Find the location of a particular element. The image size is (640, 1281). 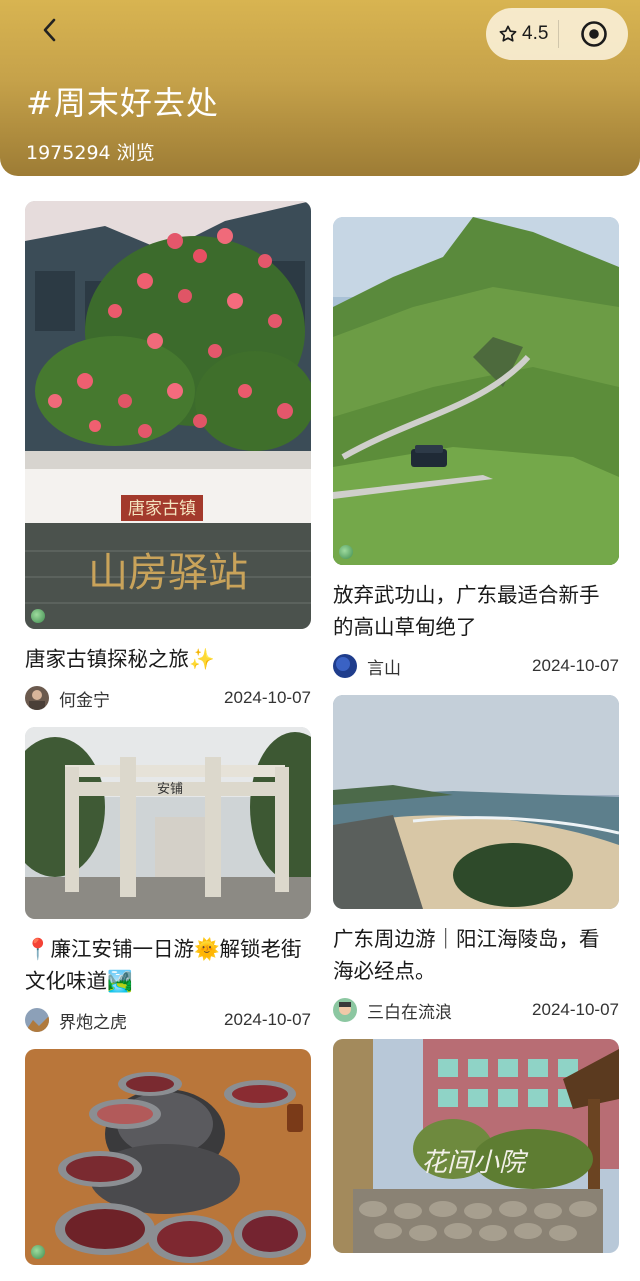

topic-header: 4.5 #周末好去处 1975294 浏览 is located at coordinates (320, 88).